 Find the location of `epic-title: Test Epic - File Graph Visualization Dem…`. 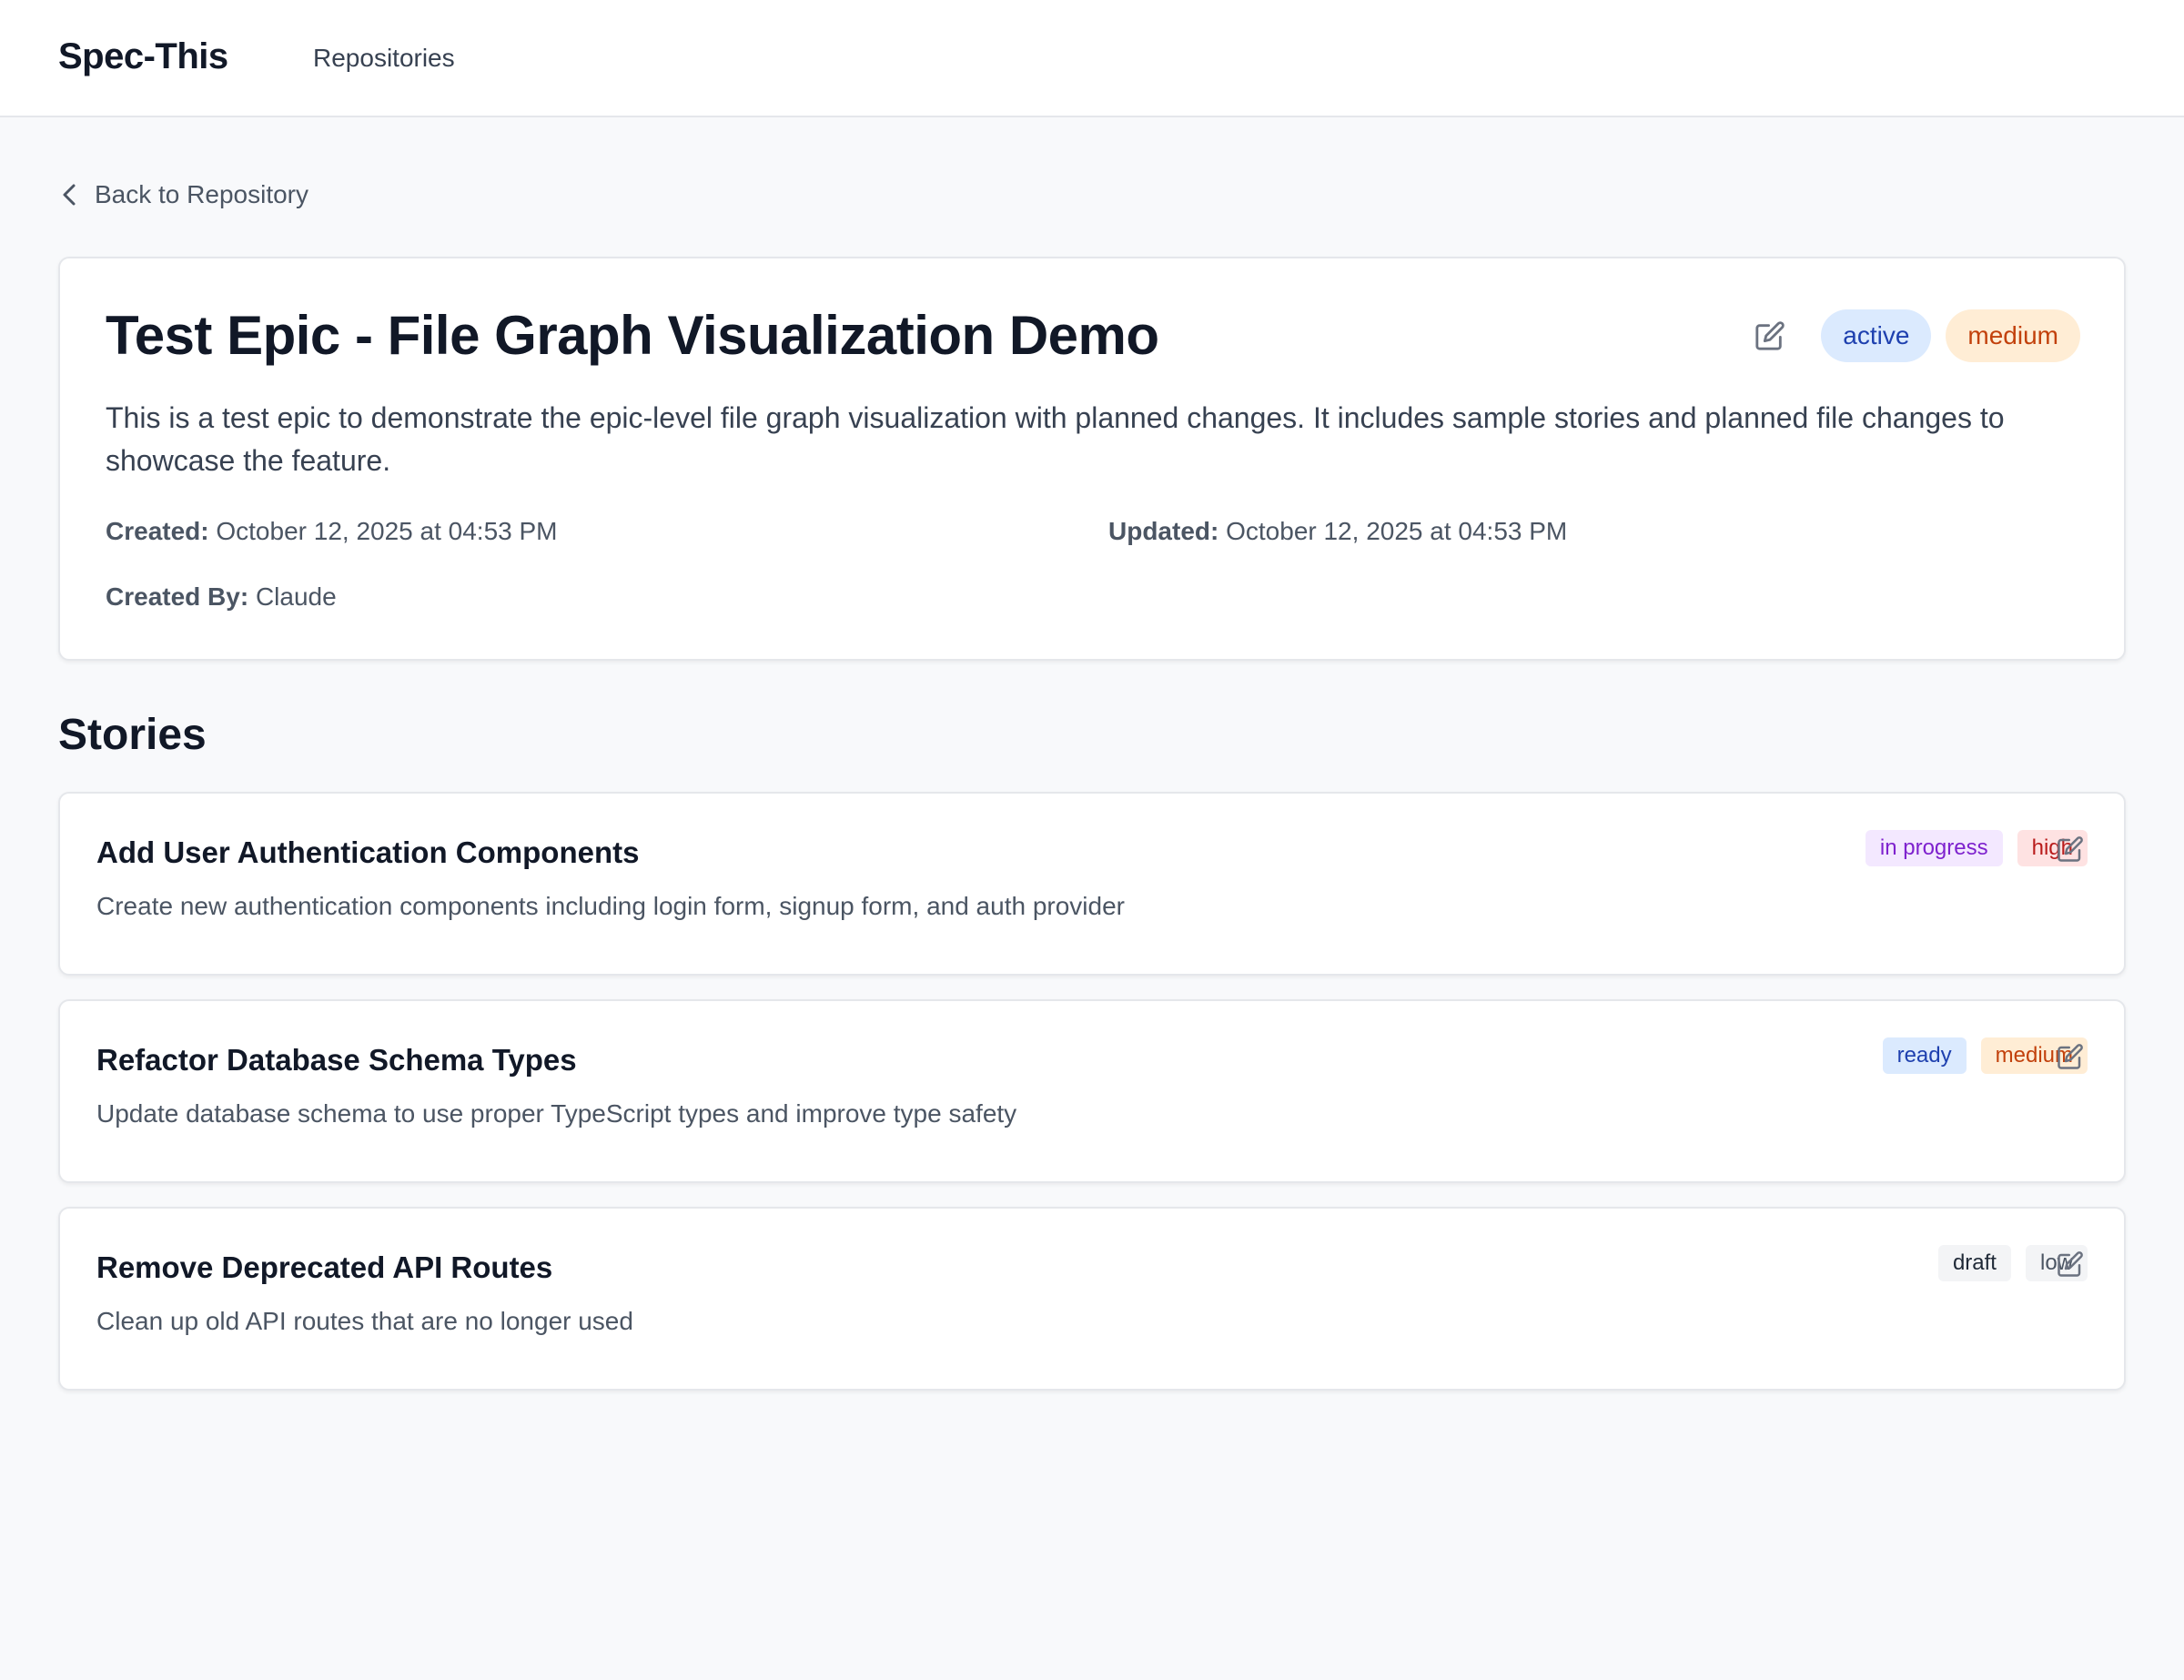

epic-title: Test Epic - File Graph Visualization Dem… is located at coordinates (633, 335).